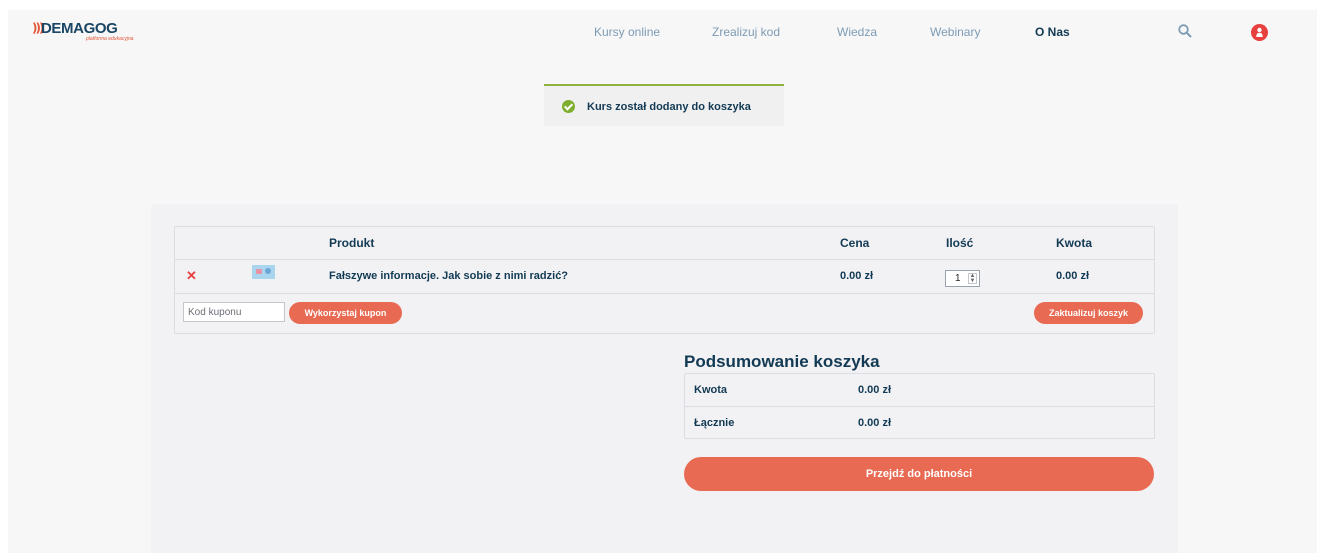 The image size is (1317, 553). I want to click on quantity-value: 1, so click(958, 278).